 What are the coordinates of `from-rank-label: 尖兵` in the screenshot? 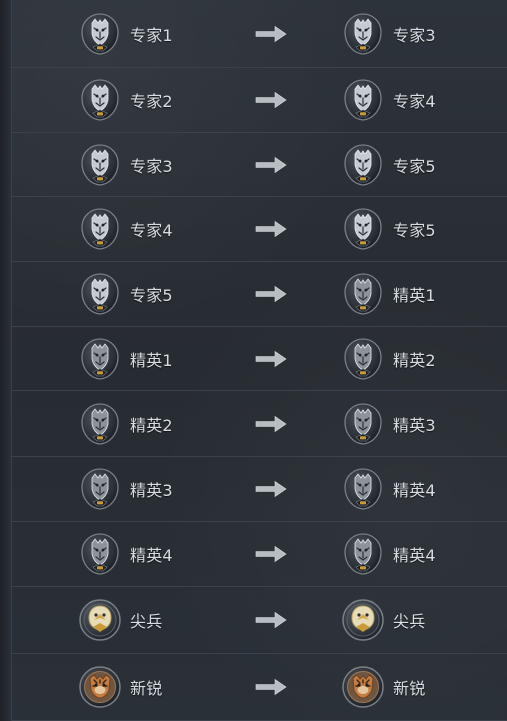 It's located at (146, 621).